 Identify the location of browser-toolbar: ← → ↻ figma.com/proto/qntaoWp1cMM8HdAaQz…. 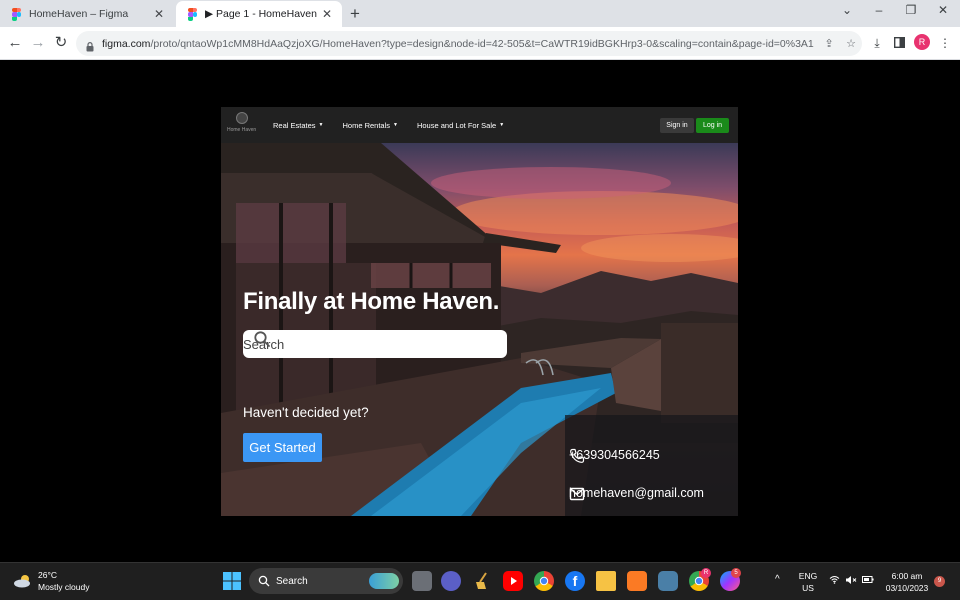
(480, 43).